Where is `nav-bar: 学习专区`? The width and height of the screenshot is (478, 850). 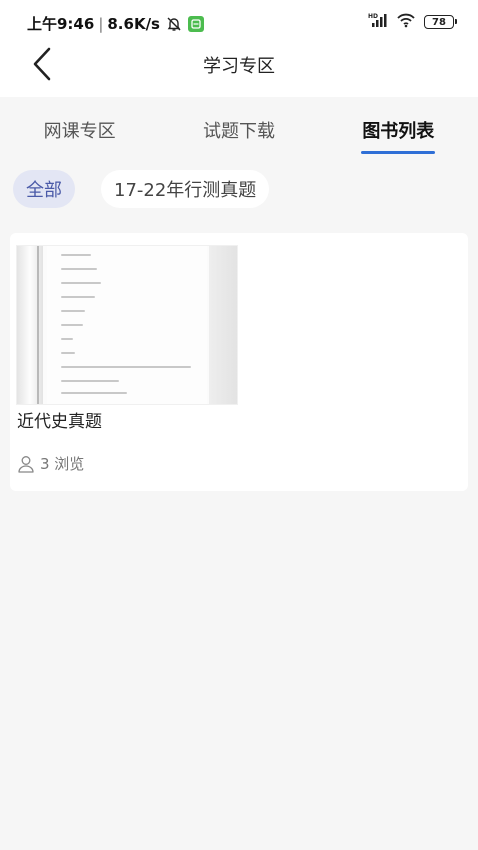 nav-bar: 学习专区 is located at coordinates (239, 69).